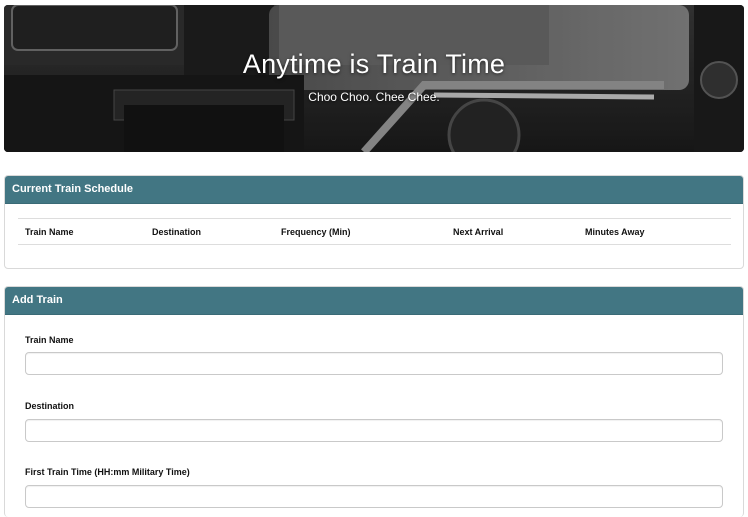  I want to click on train-schedule-heading: Current Train Schedule, so click(374, 190).